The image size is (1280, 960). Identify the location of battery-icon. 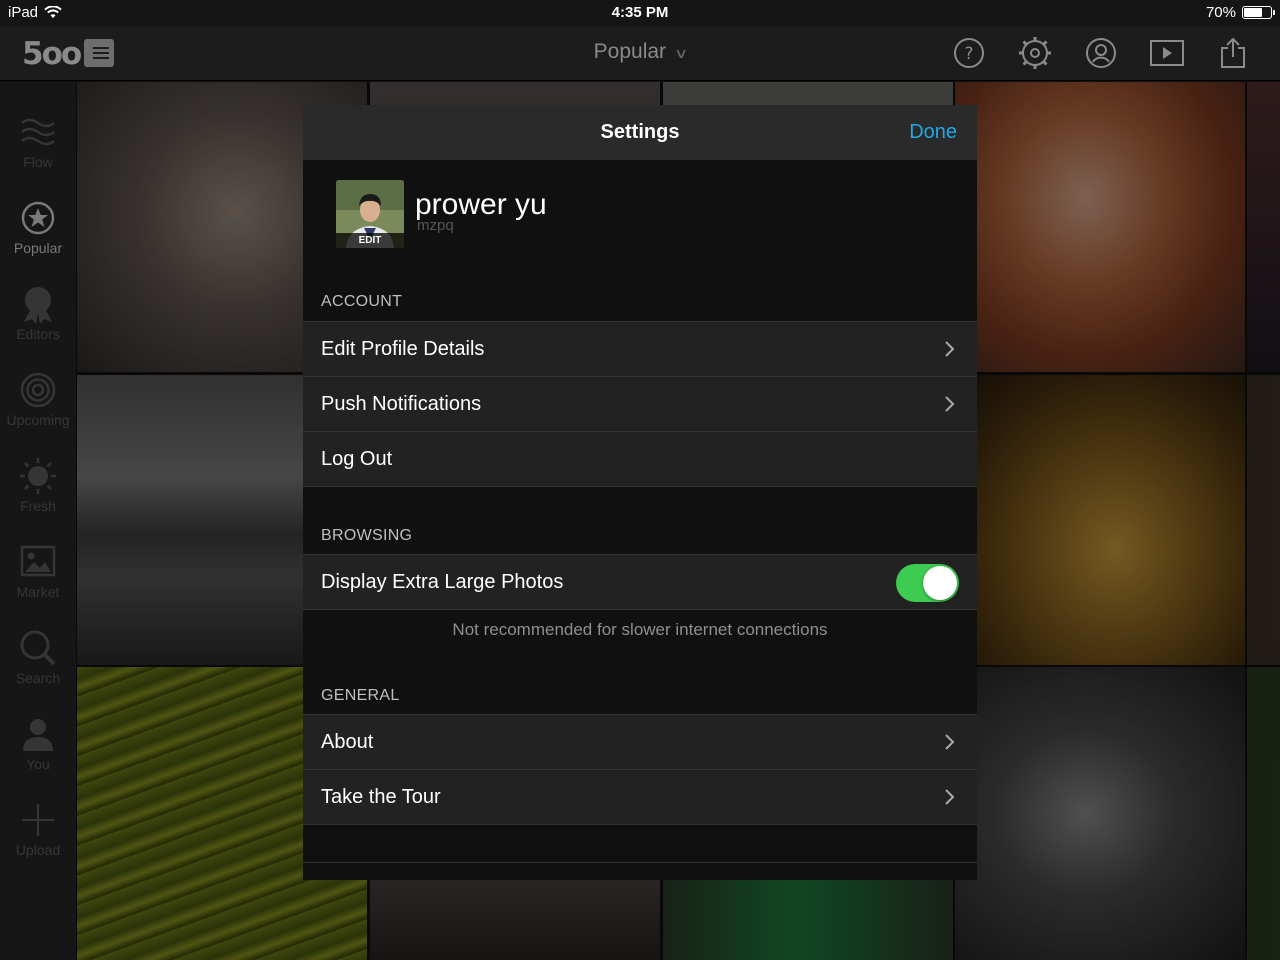
(1258, 12).